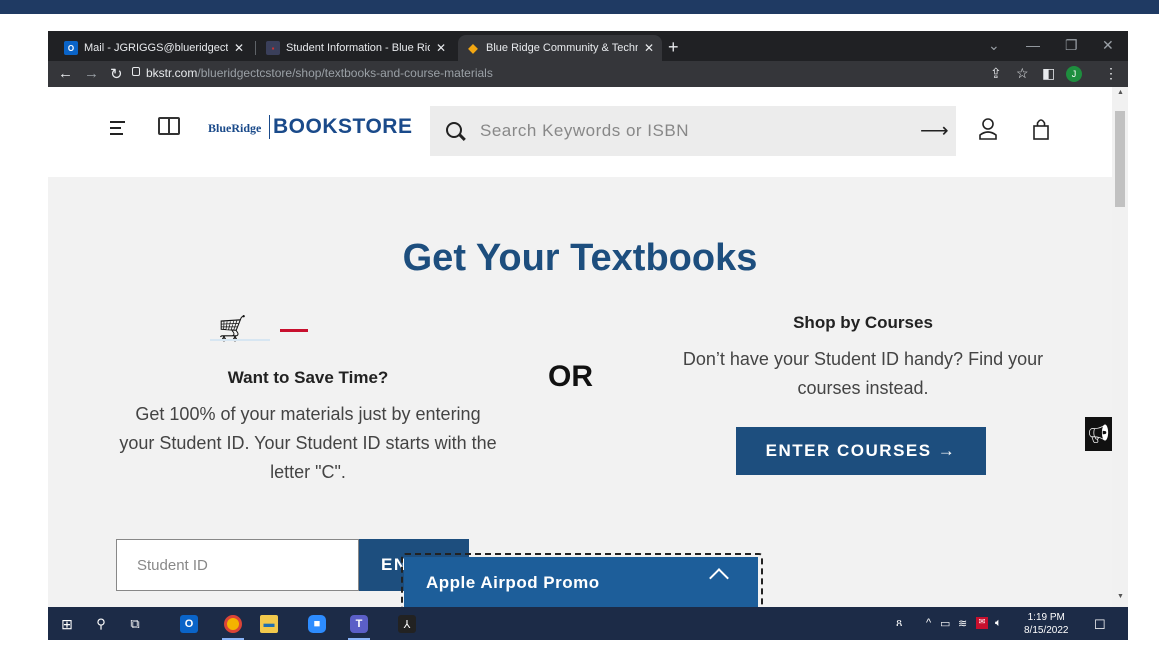 This screenshot has width=1159, height=660. I want to click on lock-icon, so click(136, 71).